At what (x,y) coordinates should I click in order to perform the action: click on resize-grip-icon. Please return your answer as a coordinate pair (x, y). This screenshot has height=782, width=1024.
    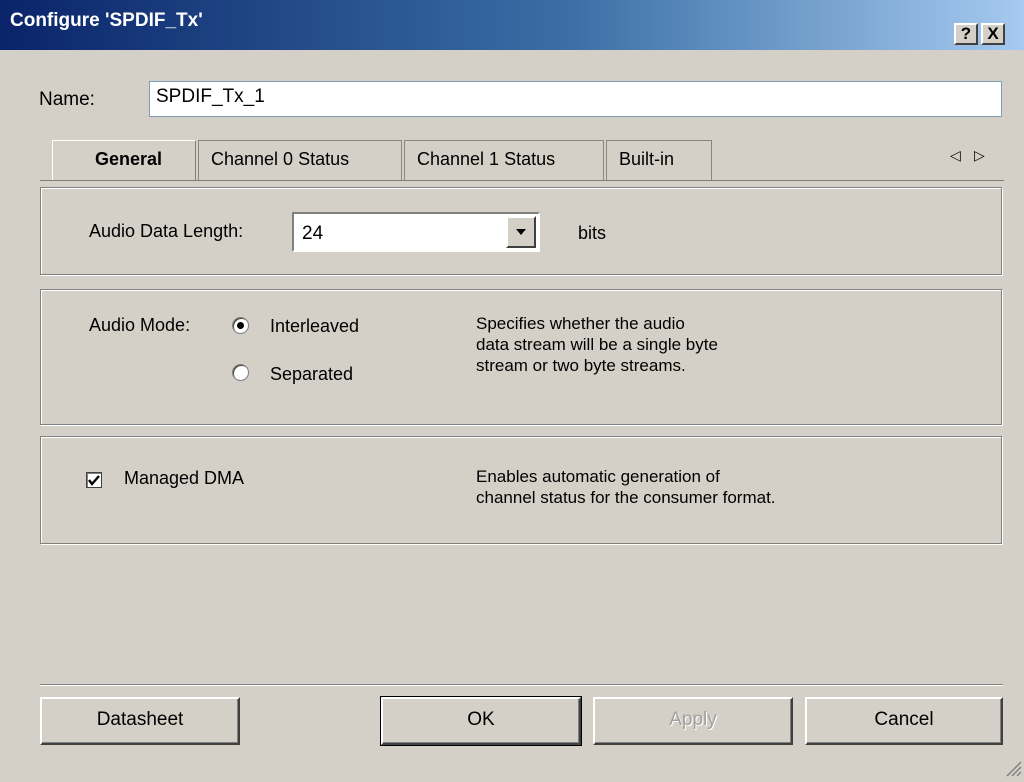
    Looking at the image, I should click on (1013, 768).